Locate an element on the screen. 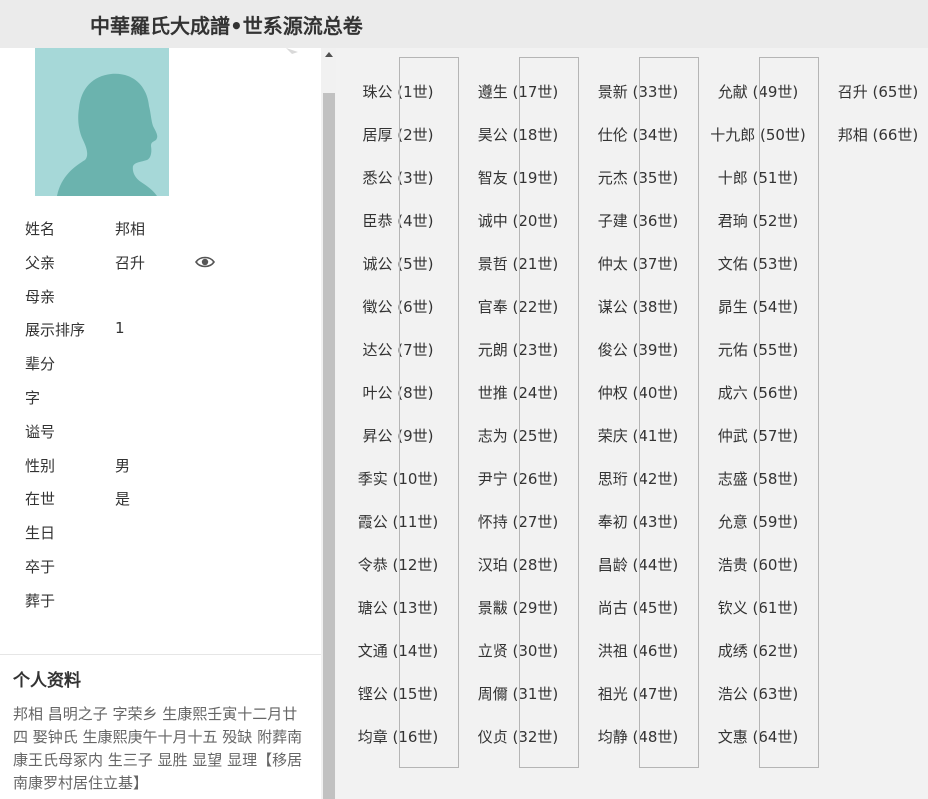 The width and height of the screenshot is (928, 799). info-row: 葬于 is located at coordinates (160, 607).